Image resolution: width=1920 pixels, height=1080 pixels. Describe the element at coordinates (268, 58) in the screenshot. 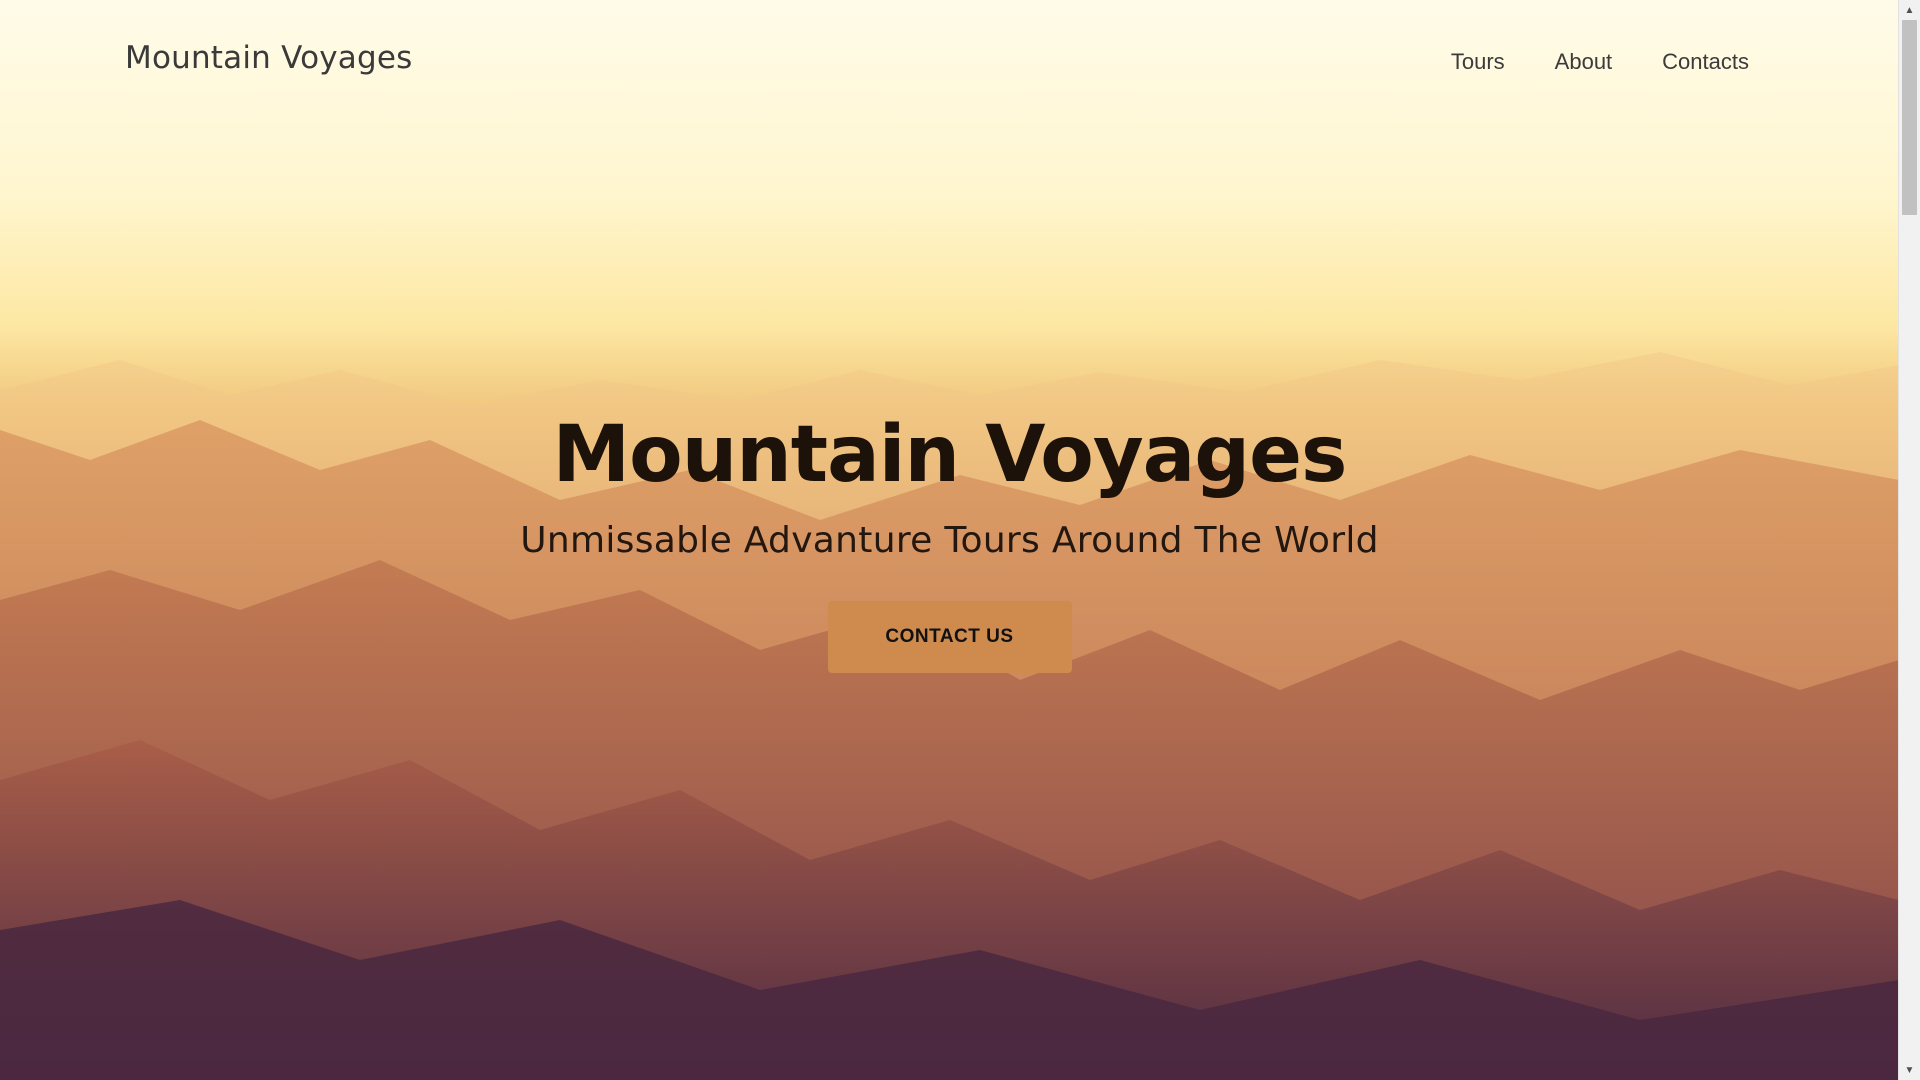

I see `brand-logo: Mountain Voyages` at that location.